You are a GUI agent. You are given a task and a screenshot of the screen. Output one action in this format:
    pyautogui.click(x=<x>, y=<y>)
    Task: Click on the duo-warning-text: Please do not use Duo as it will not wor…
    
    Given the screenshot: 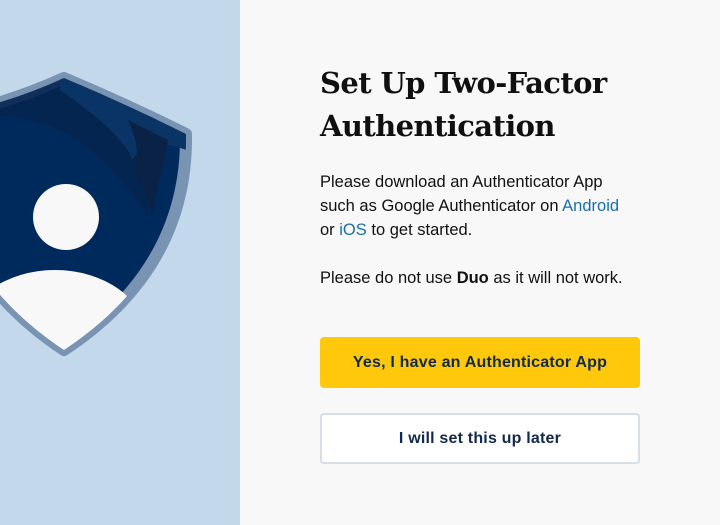 What is the action you would take?
    pyautogui.click(x=480, y=278)
    